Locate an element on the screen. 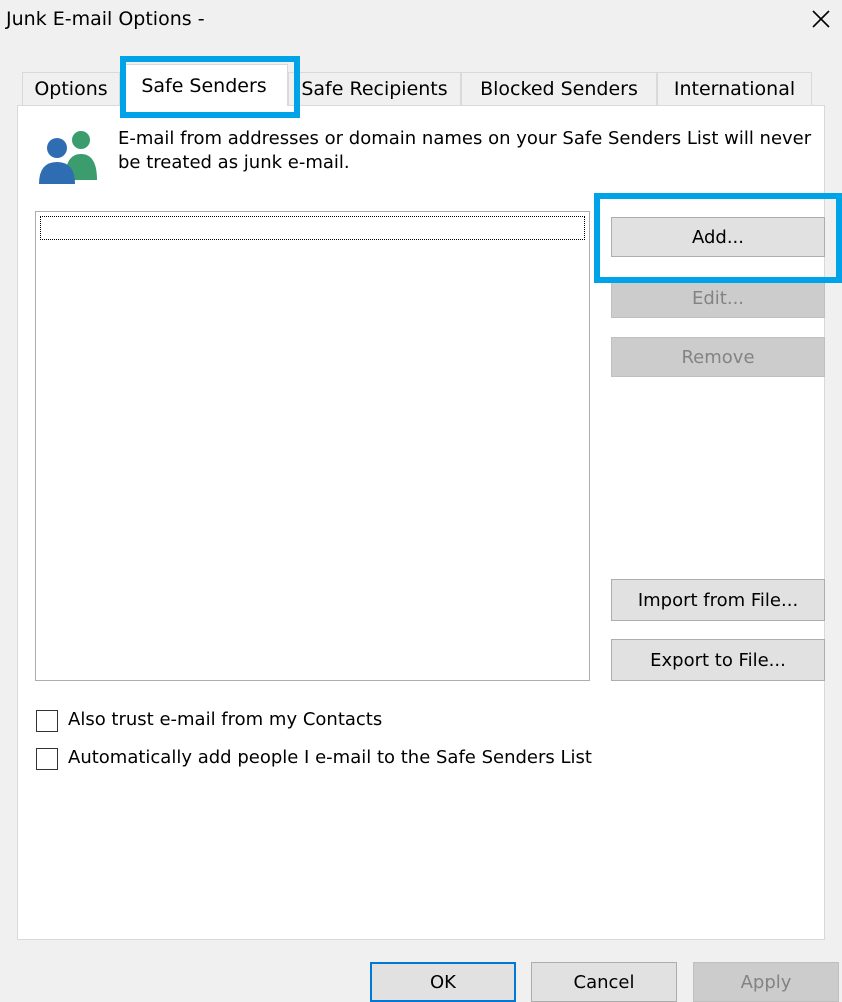 Image resolution: width=842 pixels, height=1002 pixels. people-icon is located at coordinates (68, 157).